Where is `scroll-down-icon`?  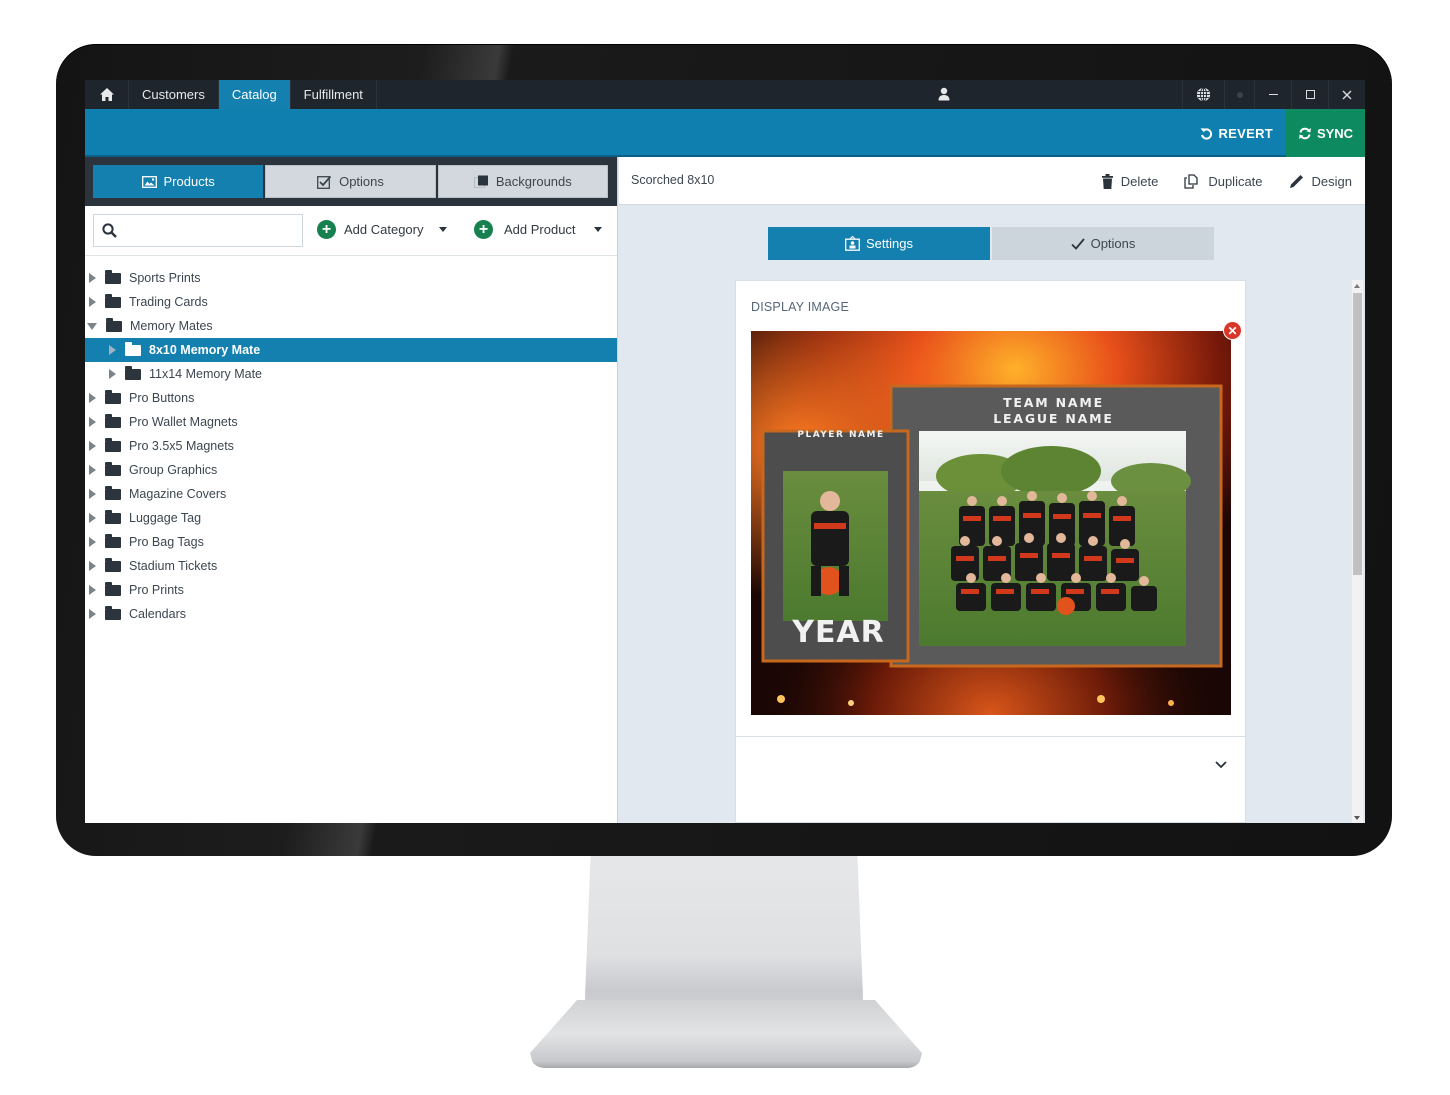
scroll-down-icon is located at coordinates (1357, 818).